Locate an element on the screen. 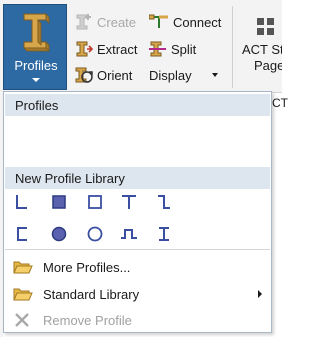 The height and width of the screenshot is (337, 320). remove-profile-item: Remove Profile is located at coordinates (137, 320).